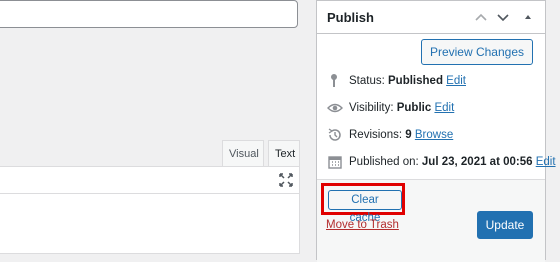 The width and height of the screenshot is (560, 262). I want to click on edit-date-link: Edit, so click(546, 162).